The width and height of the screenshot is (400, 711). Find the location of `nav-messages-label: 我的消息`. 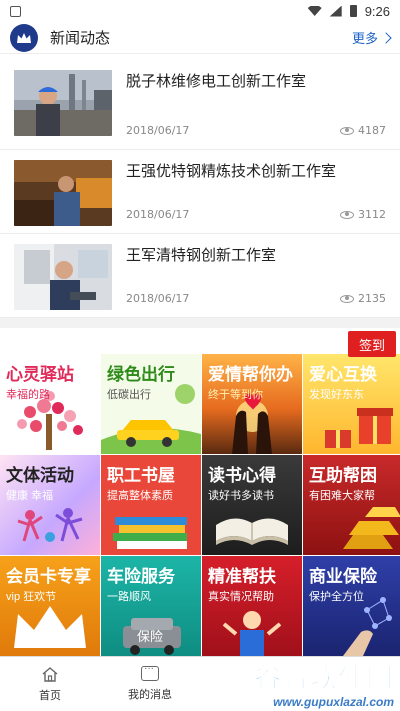

nav-messages-label: 我的消息 is located at coordinates (150, 695).